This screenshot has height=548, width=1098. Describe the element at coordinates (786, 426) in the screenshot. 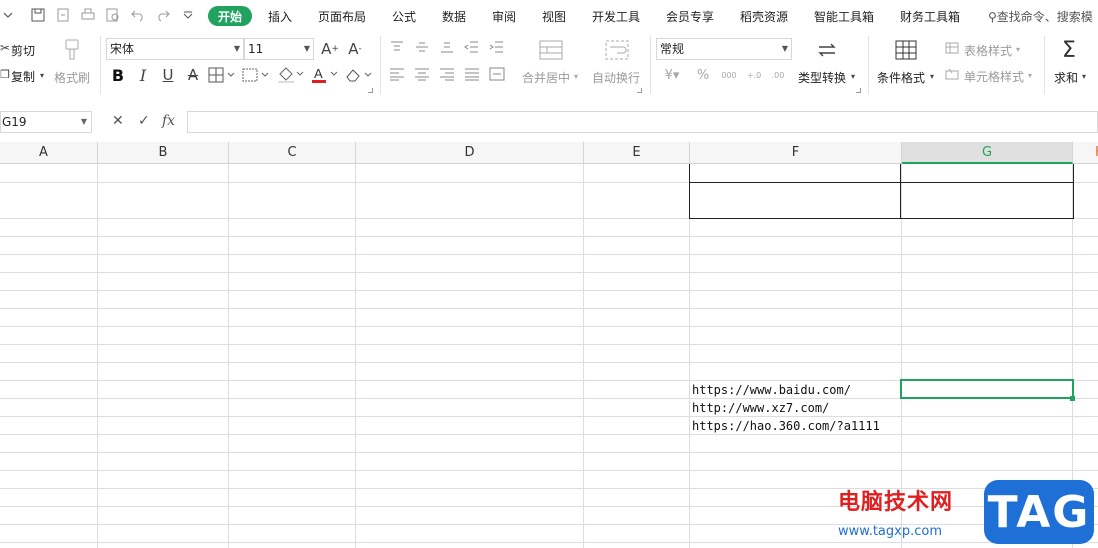

I see `cell-f21: https://hao.360.com/?a1111` at that location.